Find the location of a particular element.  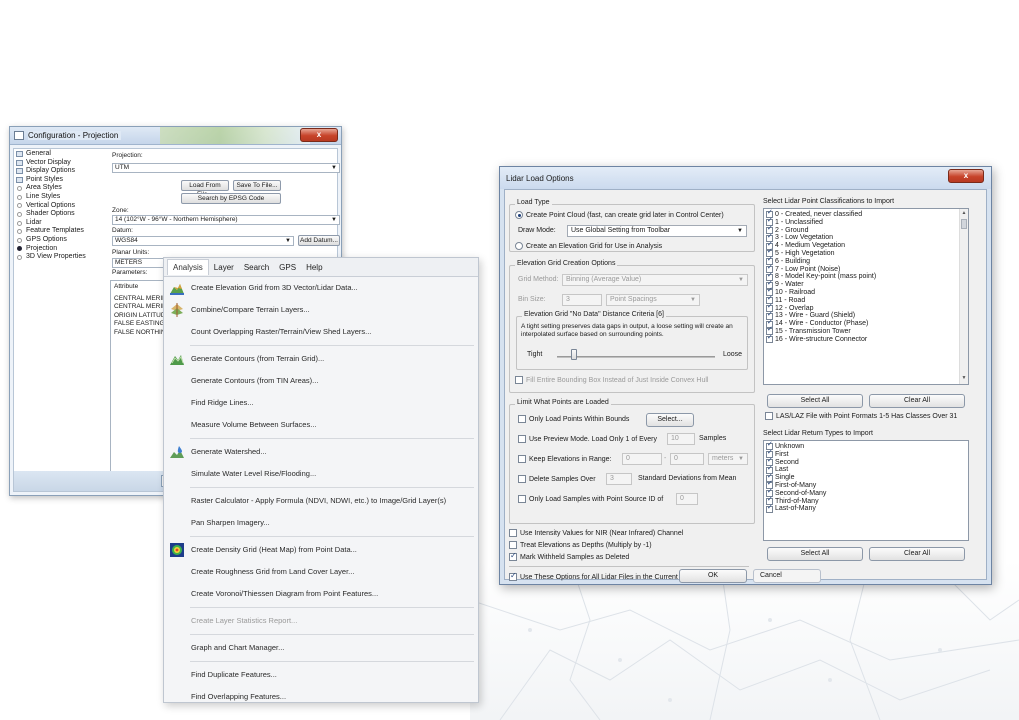

las-note-checkbox is located at coordinates (769, 416).